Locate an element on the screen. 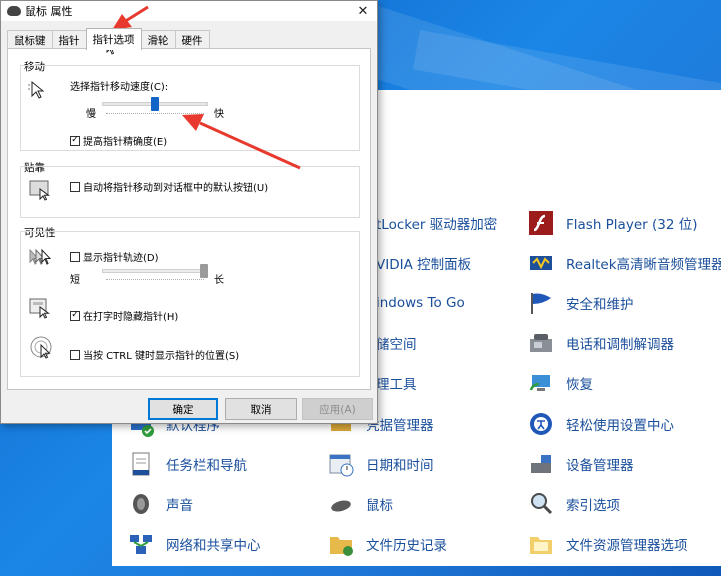 The image size is (721, 576). trail-slider-ticks is located at coordinates (155, 280).